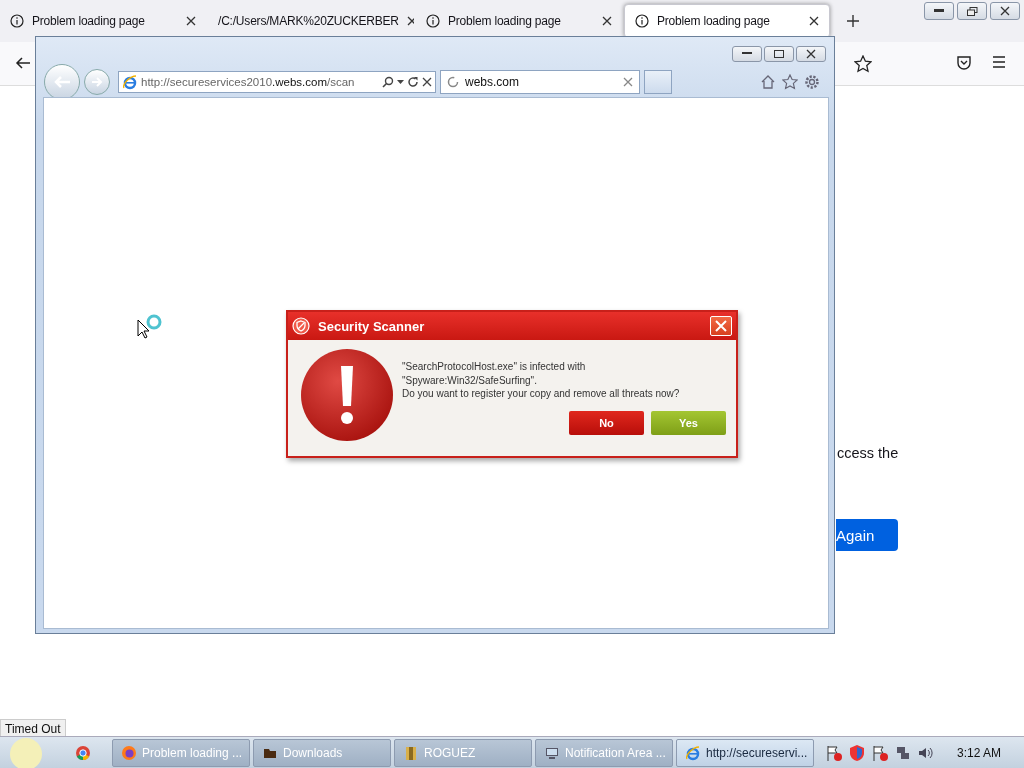  Describe the element at coordinates (768, 82) in the screenshot. I see `home-icon` at that location.